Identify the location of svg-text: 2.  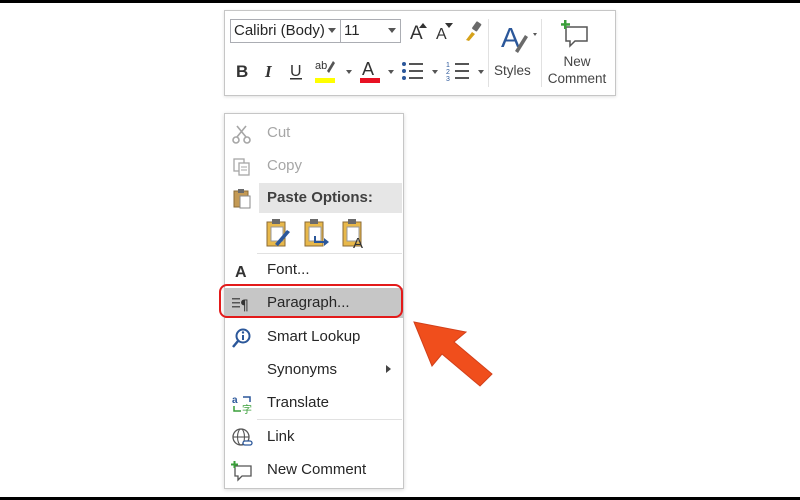
(448, 72).